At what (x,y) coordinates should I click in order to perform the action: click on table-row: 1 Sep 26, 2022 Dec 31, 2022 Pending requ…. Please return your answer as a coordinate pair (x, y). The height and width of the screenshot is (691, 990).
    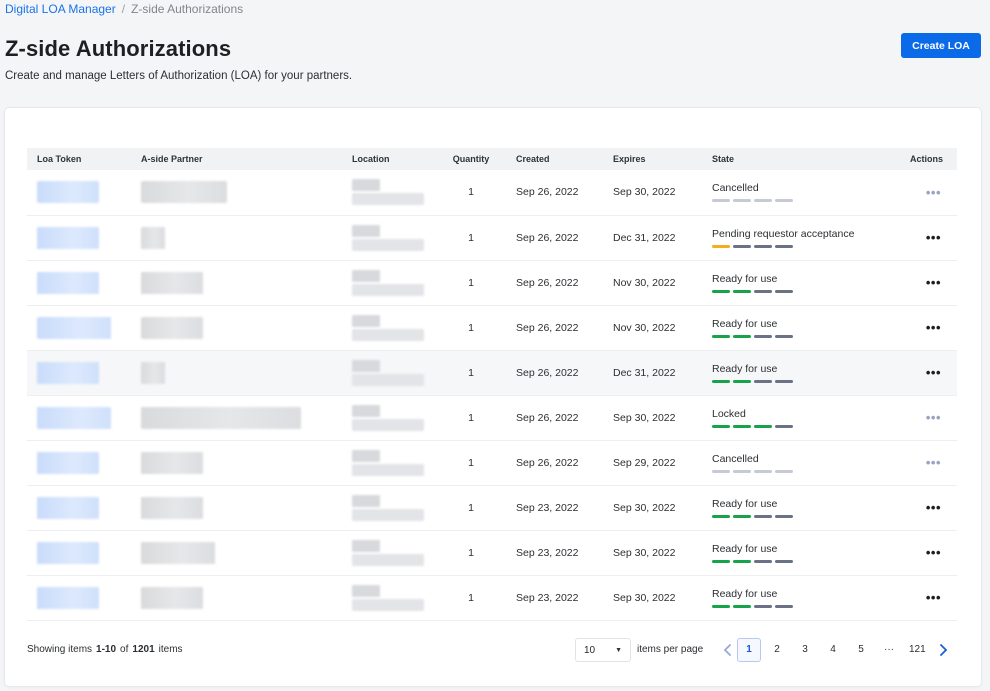
    Looking at the image, I should click on (492, 237).